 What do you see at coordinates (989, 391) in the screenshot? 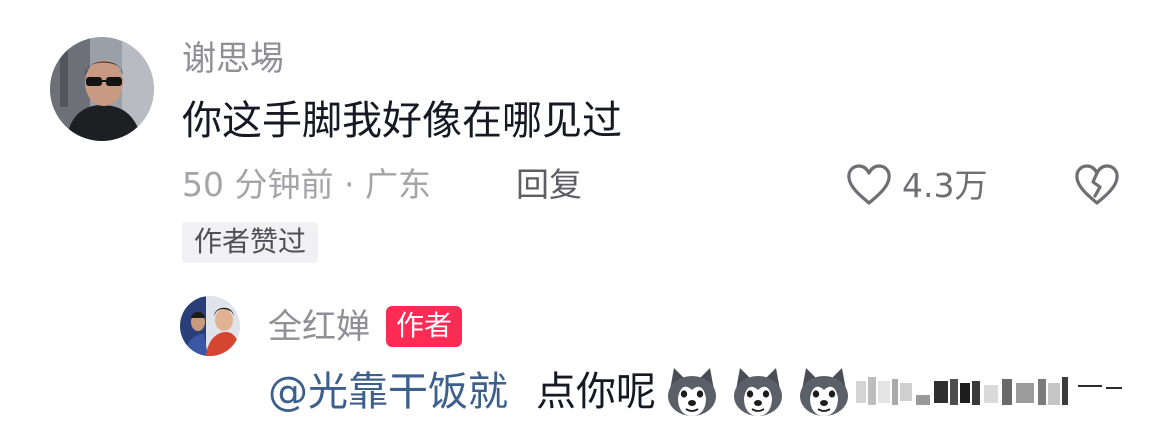
I see `censored-text-block` at bounding box center [989, 391].